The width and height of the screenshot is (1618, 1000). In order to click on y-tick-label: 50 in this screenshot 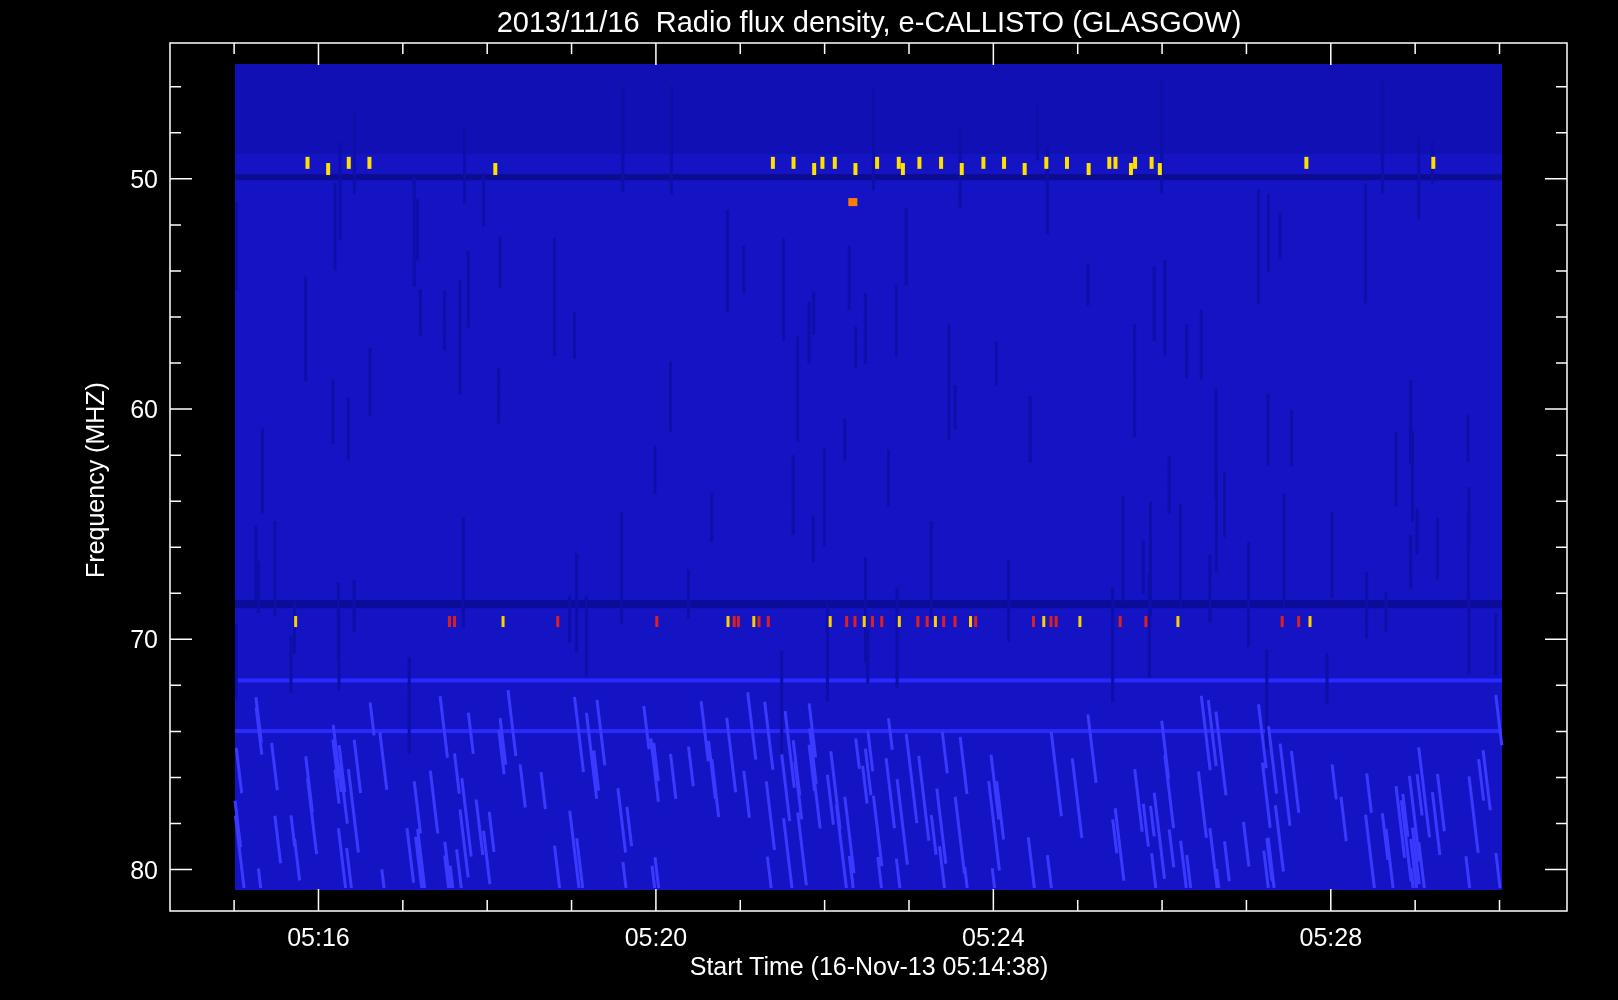, I will do `click(144, 178)`.